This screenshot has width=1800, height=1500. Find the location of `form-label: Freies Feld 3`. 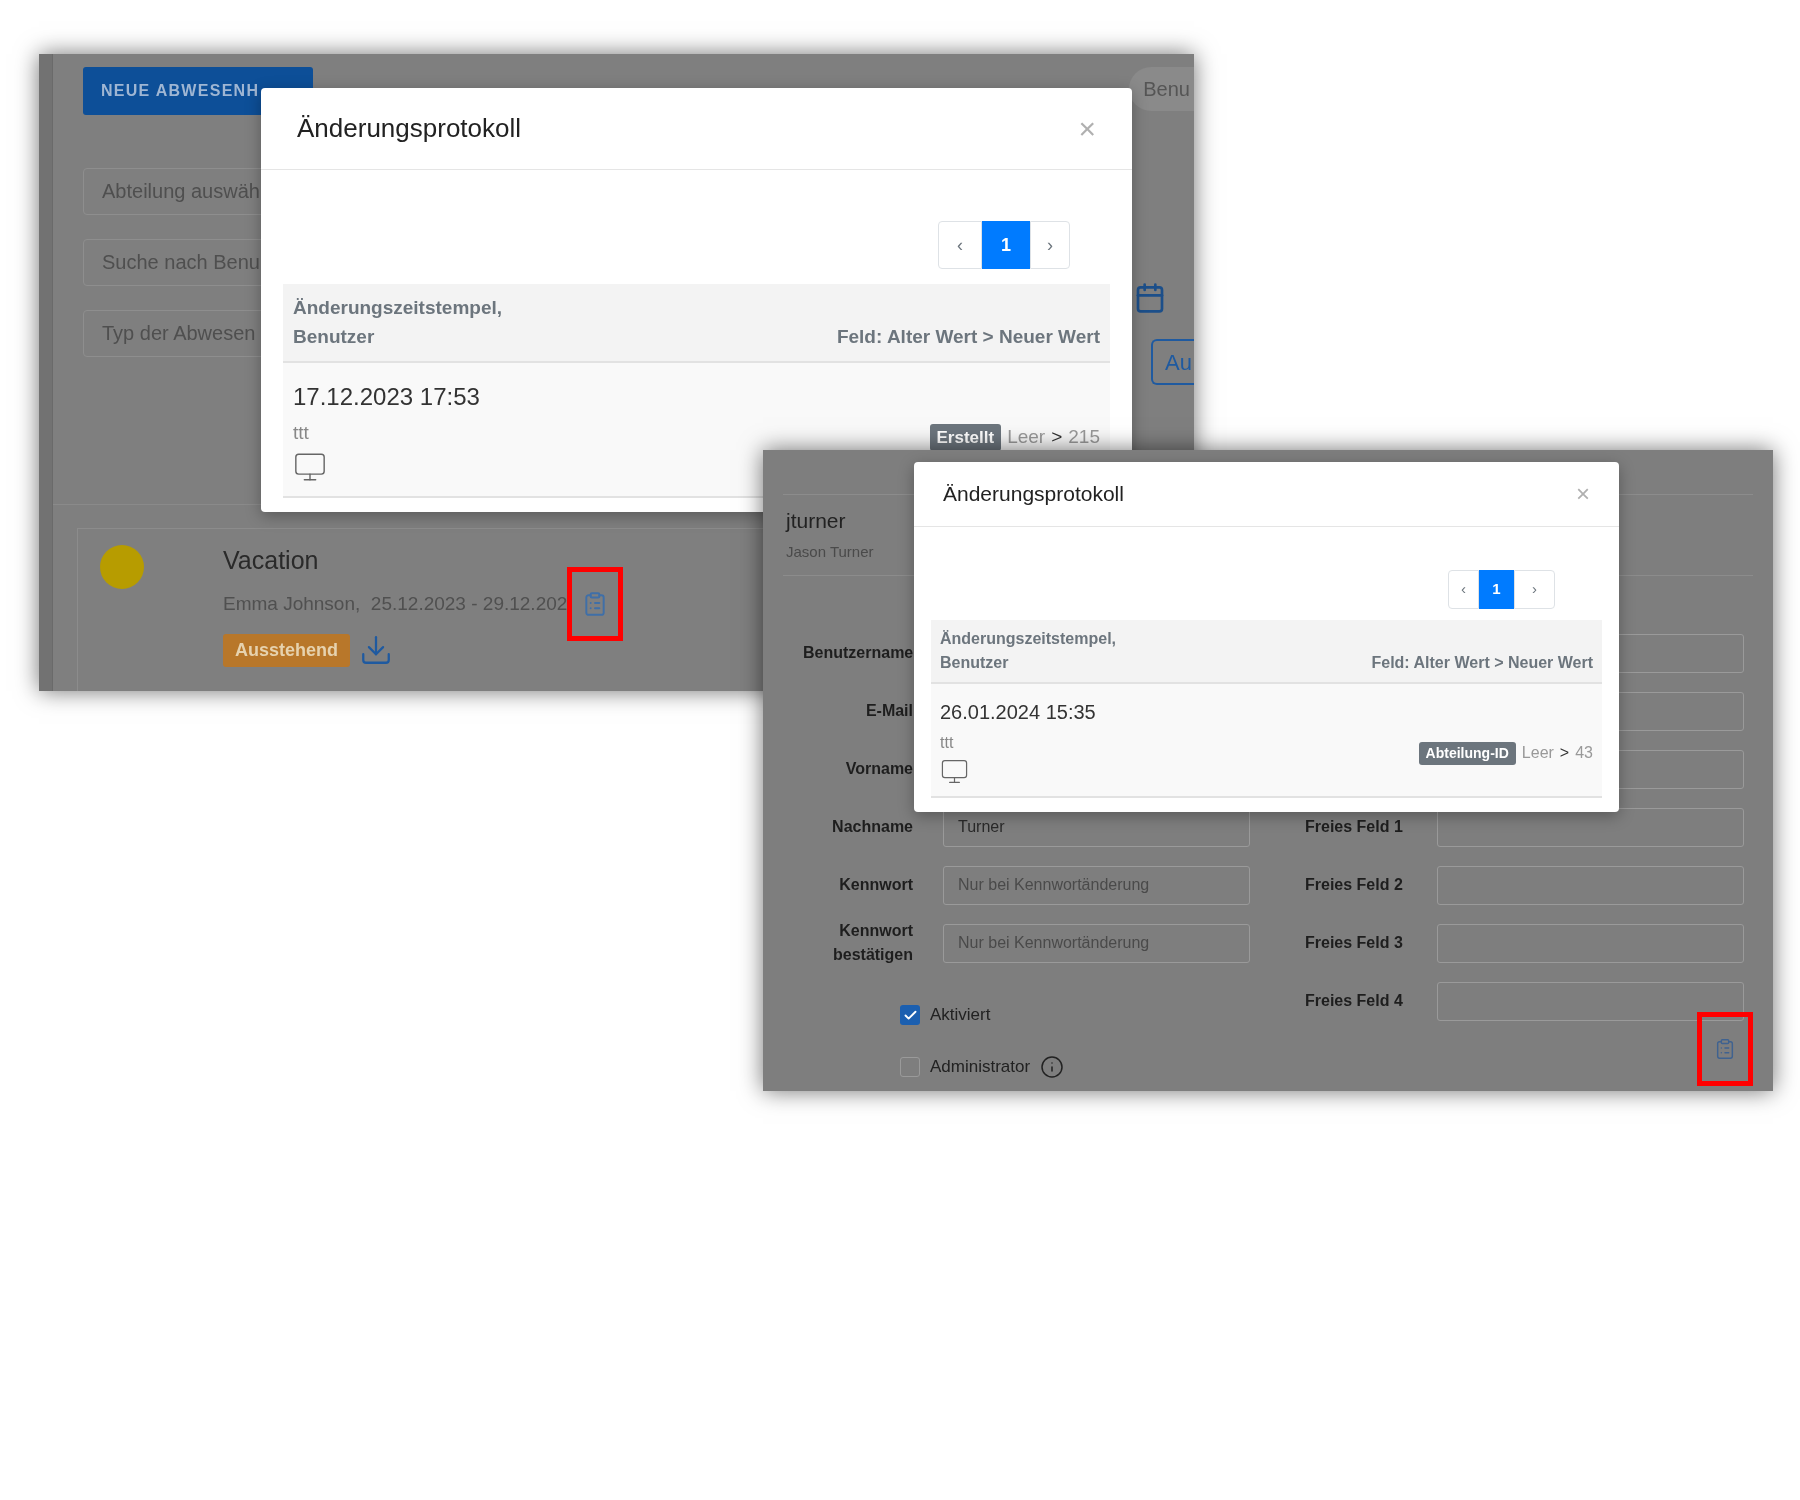

form-label: Freies Feld 3 is located at coordinates (1354, 943).